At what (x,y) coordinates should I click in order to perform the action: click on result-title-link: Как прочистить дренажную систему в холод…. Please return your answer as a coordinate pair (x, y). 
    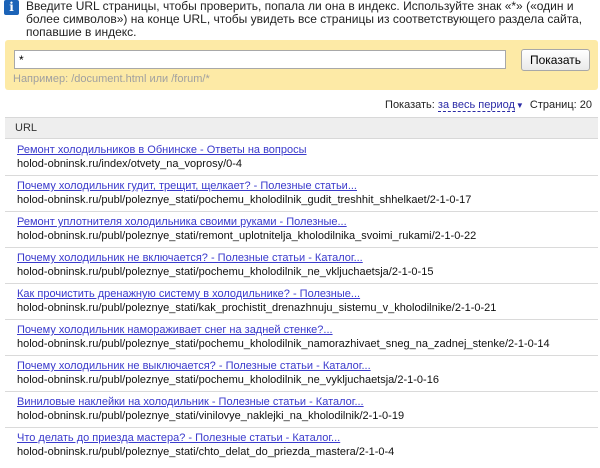
    Looking at the image, I should click on (188, 294).